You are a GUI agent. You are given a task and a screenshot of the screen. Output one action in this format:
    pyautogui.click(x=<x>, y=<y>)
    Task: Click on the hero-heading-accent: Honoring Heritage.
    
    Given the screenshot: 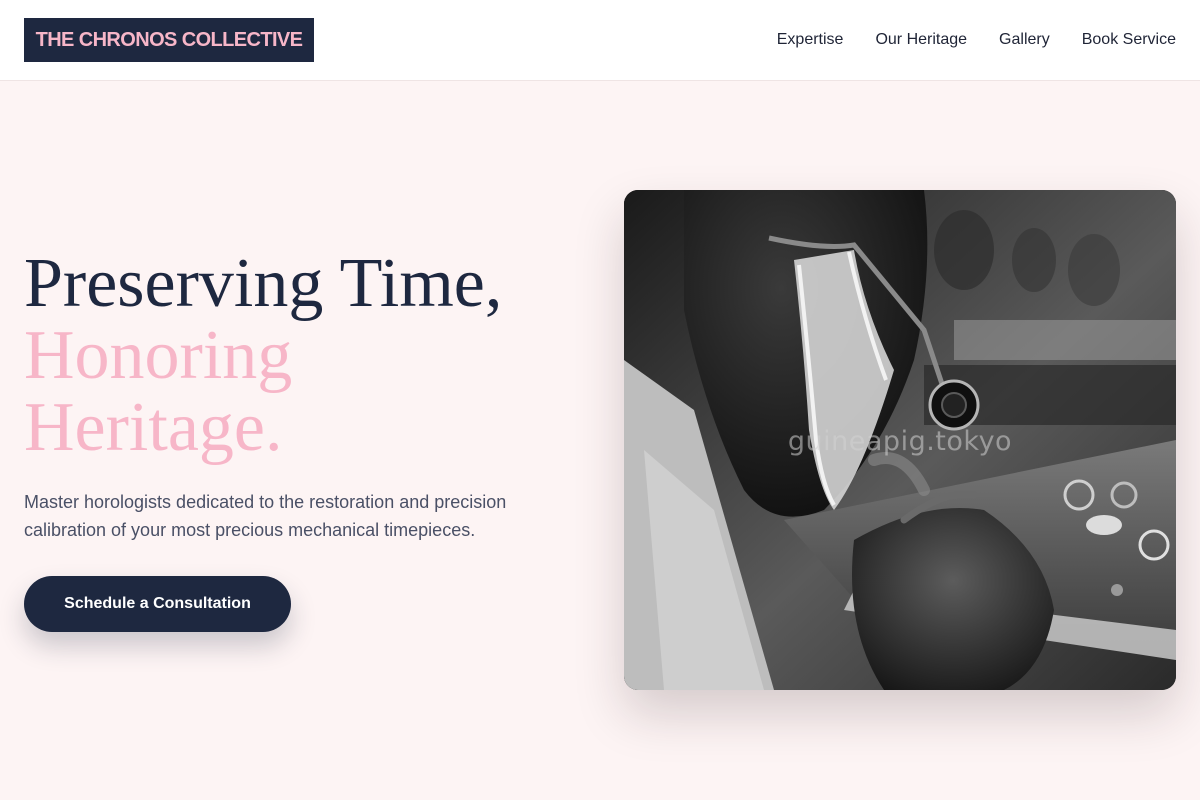 What is the action you would take?
    pyautogui.click(x=158, y=391)
    